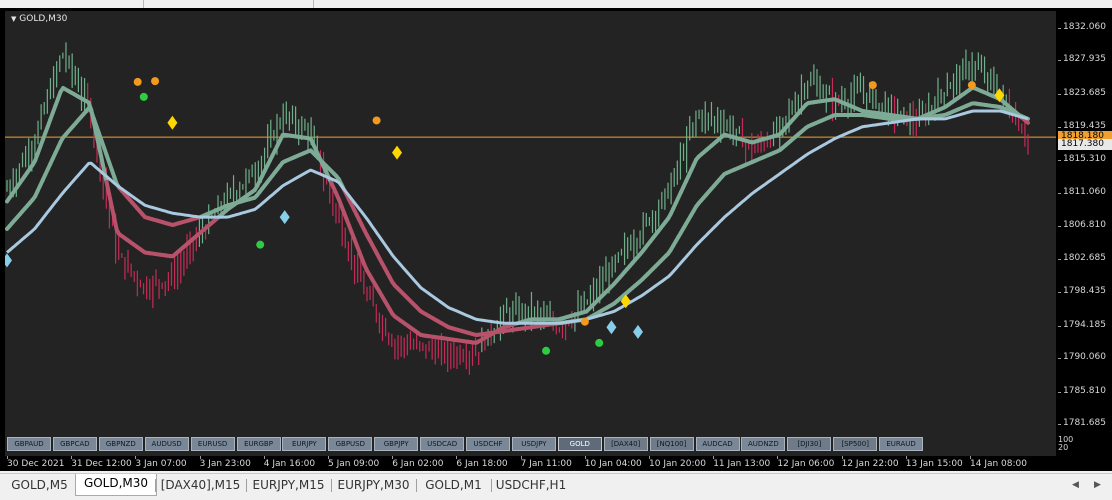 Image resolution: width=1112 pixels, height=500 pixels. Describe the element at coordinates (1084, 258) in the screenshot. I see `price-tick-label: 1802.685` at that location.